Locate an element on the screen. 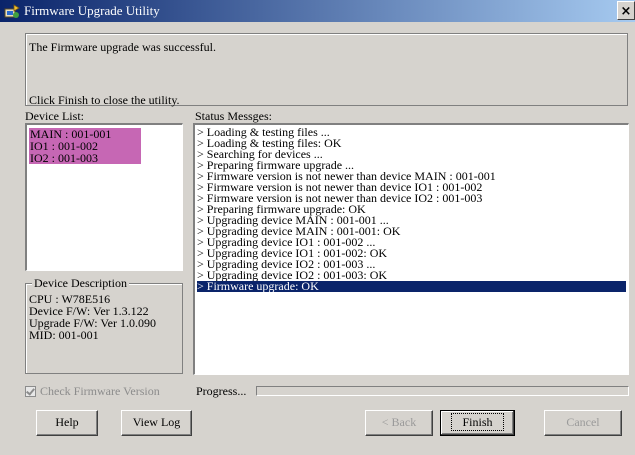 Image resolution: width=635 pixels, height=455 pixels. status-line-selected: > Firmware upgrade: OK is located at coordinates (411, 286).